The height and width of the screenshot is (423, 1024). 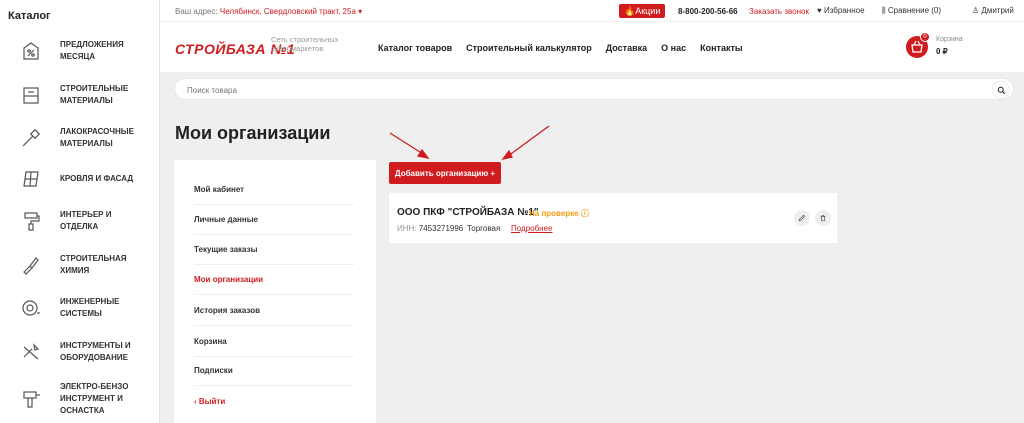 I want to click on drill-icon, so click(x=31, y=399).